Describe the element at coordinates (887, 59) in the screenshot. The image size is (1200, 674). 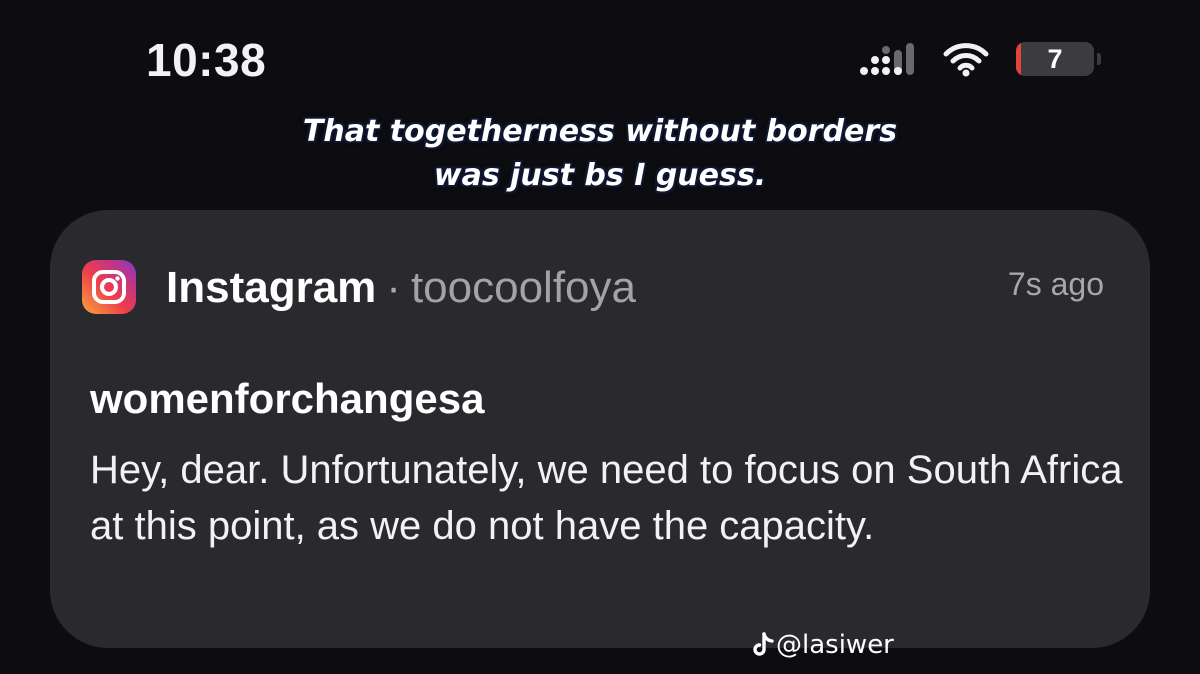
I see `cellular-signal-icon` at that location.